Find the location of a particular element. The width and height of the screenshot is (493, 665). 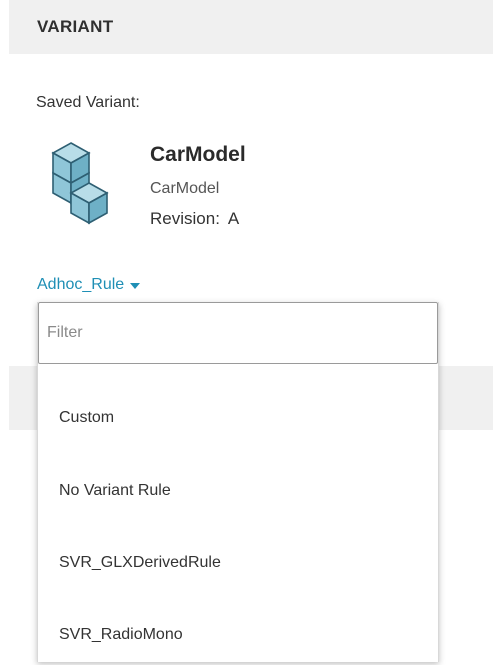

variant-item-name: CarModel is located at coordinates (198, 154).